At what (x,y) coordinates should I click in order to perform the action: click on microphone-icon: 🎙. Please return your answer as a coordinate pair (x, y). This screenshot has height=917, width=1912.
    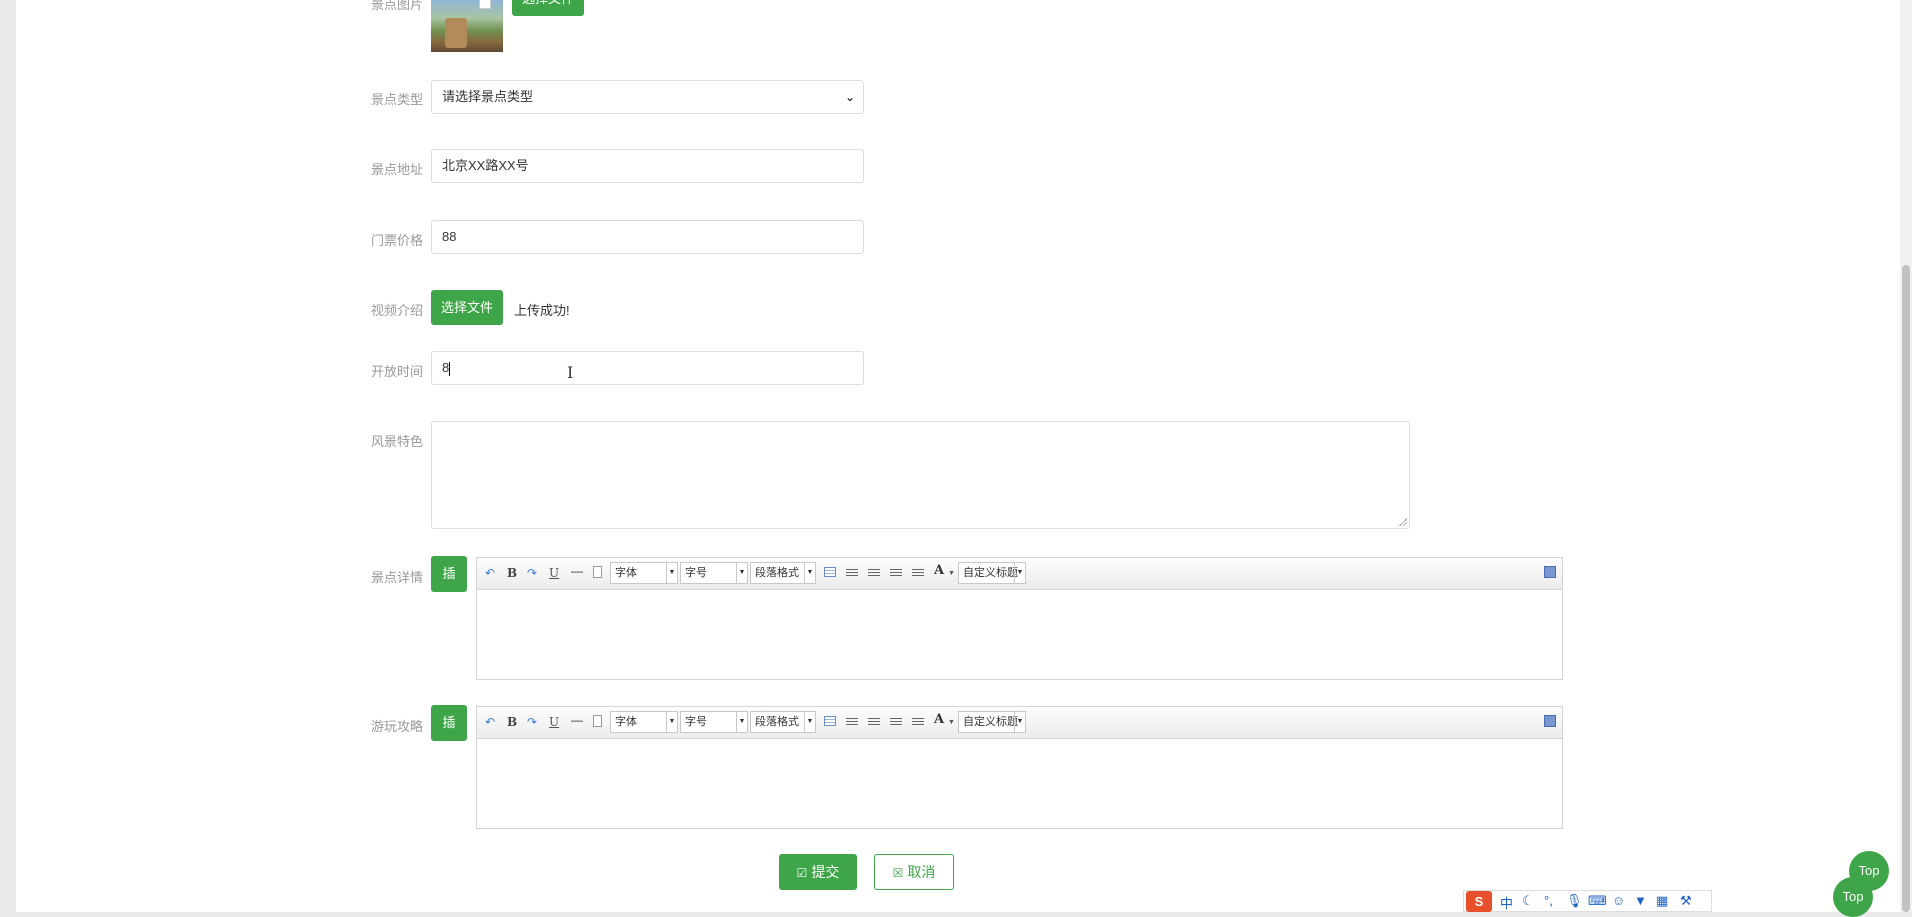
    Looking at the image, I should click on (1574, 901).